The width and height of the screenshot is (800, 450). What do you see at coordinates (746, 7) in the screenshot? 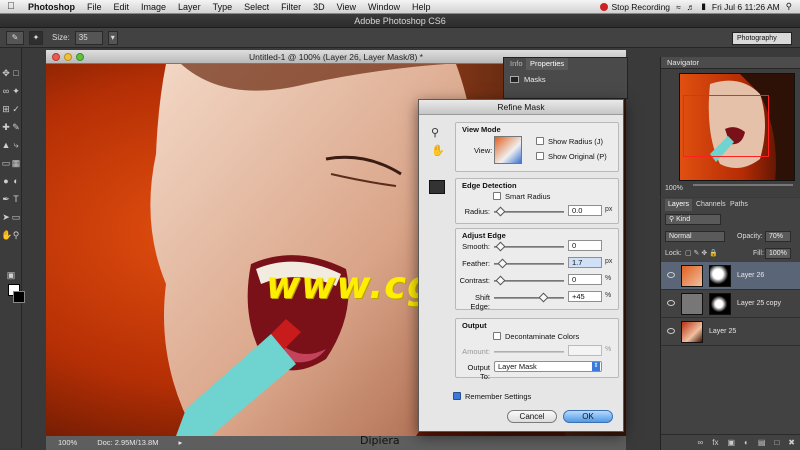
I see `clock: Fri Jul 6 11:26 AM` at bounding box center [746, 7].